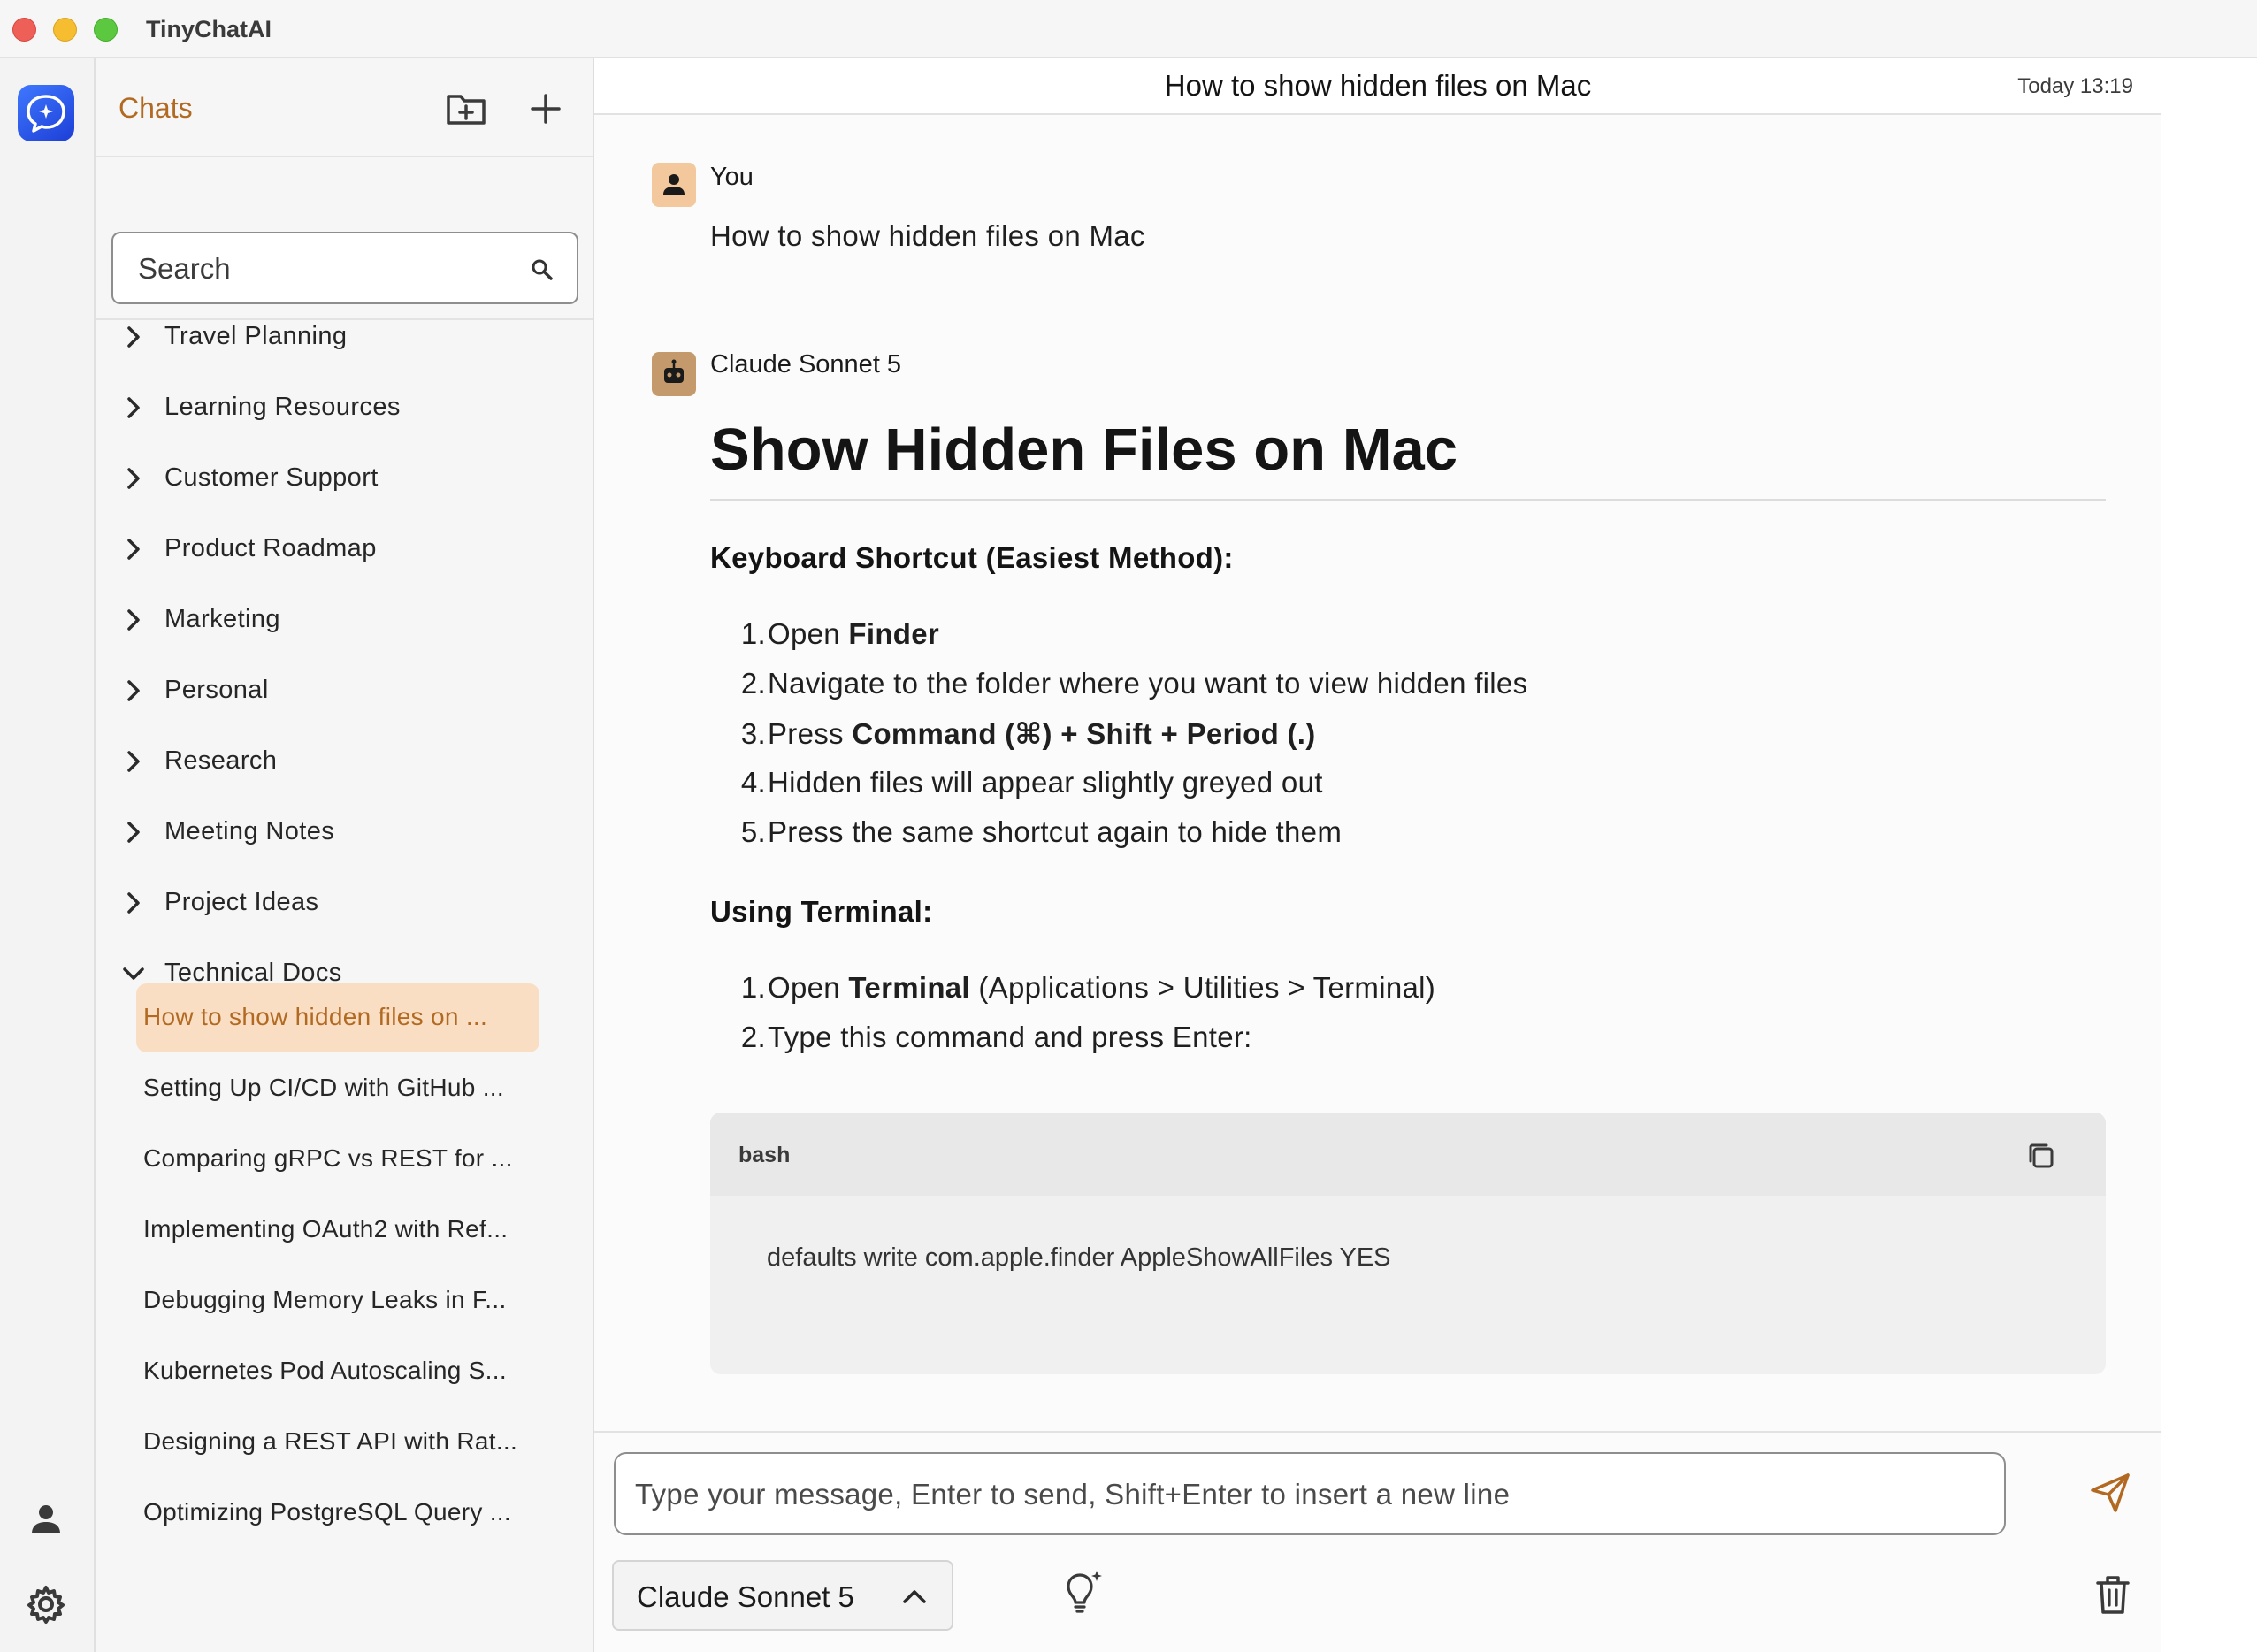 The width and height of the screenshot is (2257, 1652). What do you see at coordinates (914, 1597) in the screenshot?
I see `chevron-up-icon` at bounding box center [914, 1597].